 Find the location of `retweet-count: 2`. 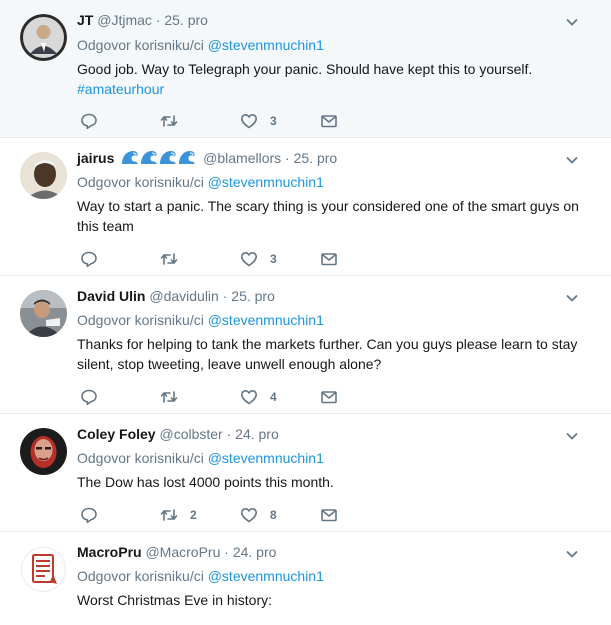

retweet-count: 2 is located at coordinates (193, 515).